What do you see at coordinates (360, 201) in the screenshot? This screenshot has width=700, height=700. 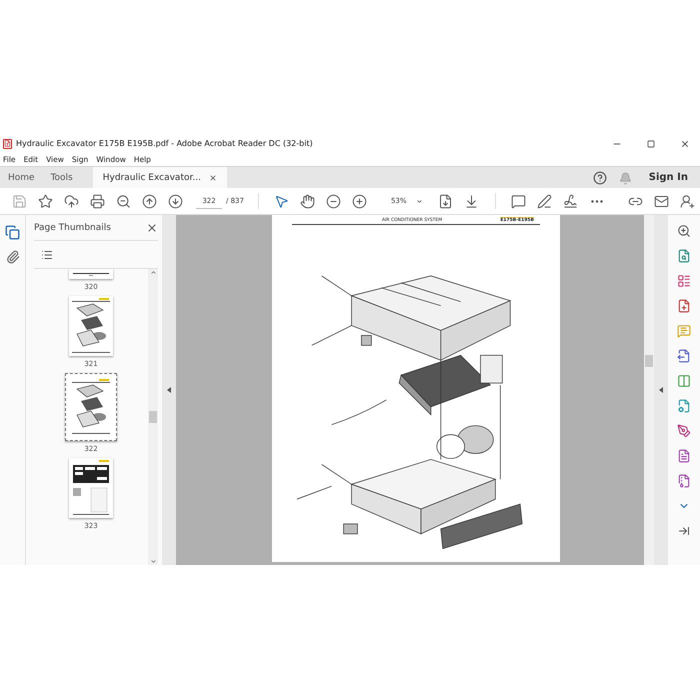 I see `zoom-in-circle-icon` at bounding box center [360, 201].